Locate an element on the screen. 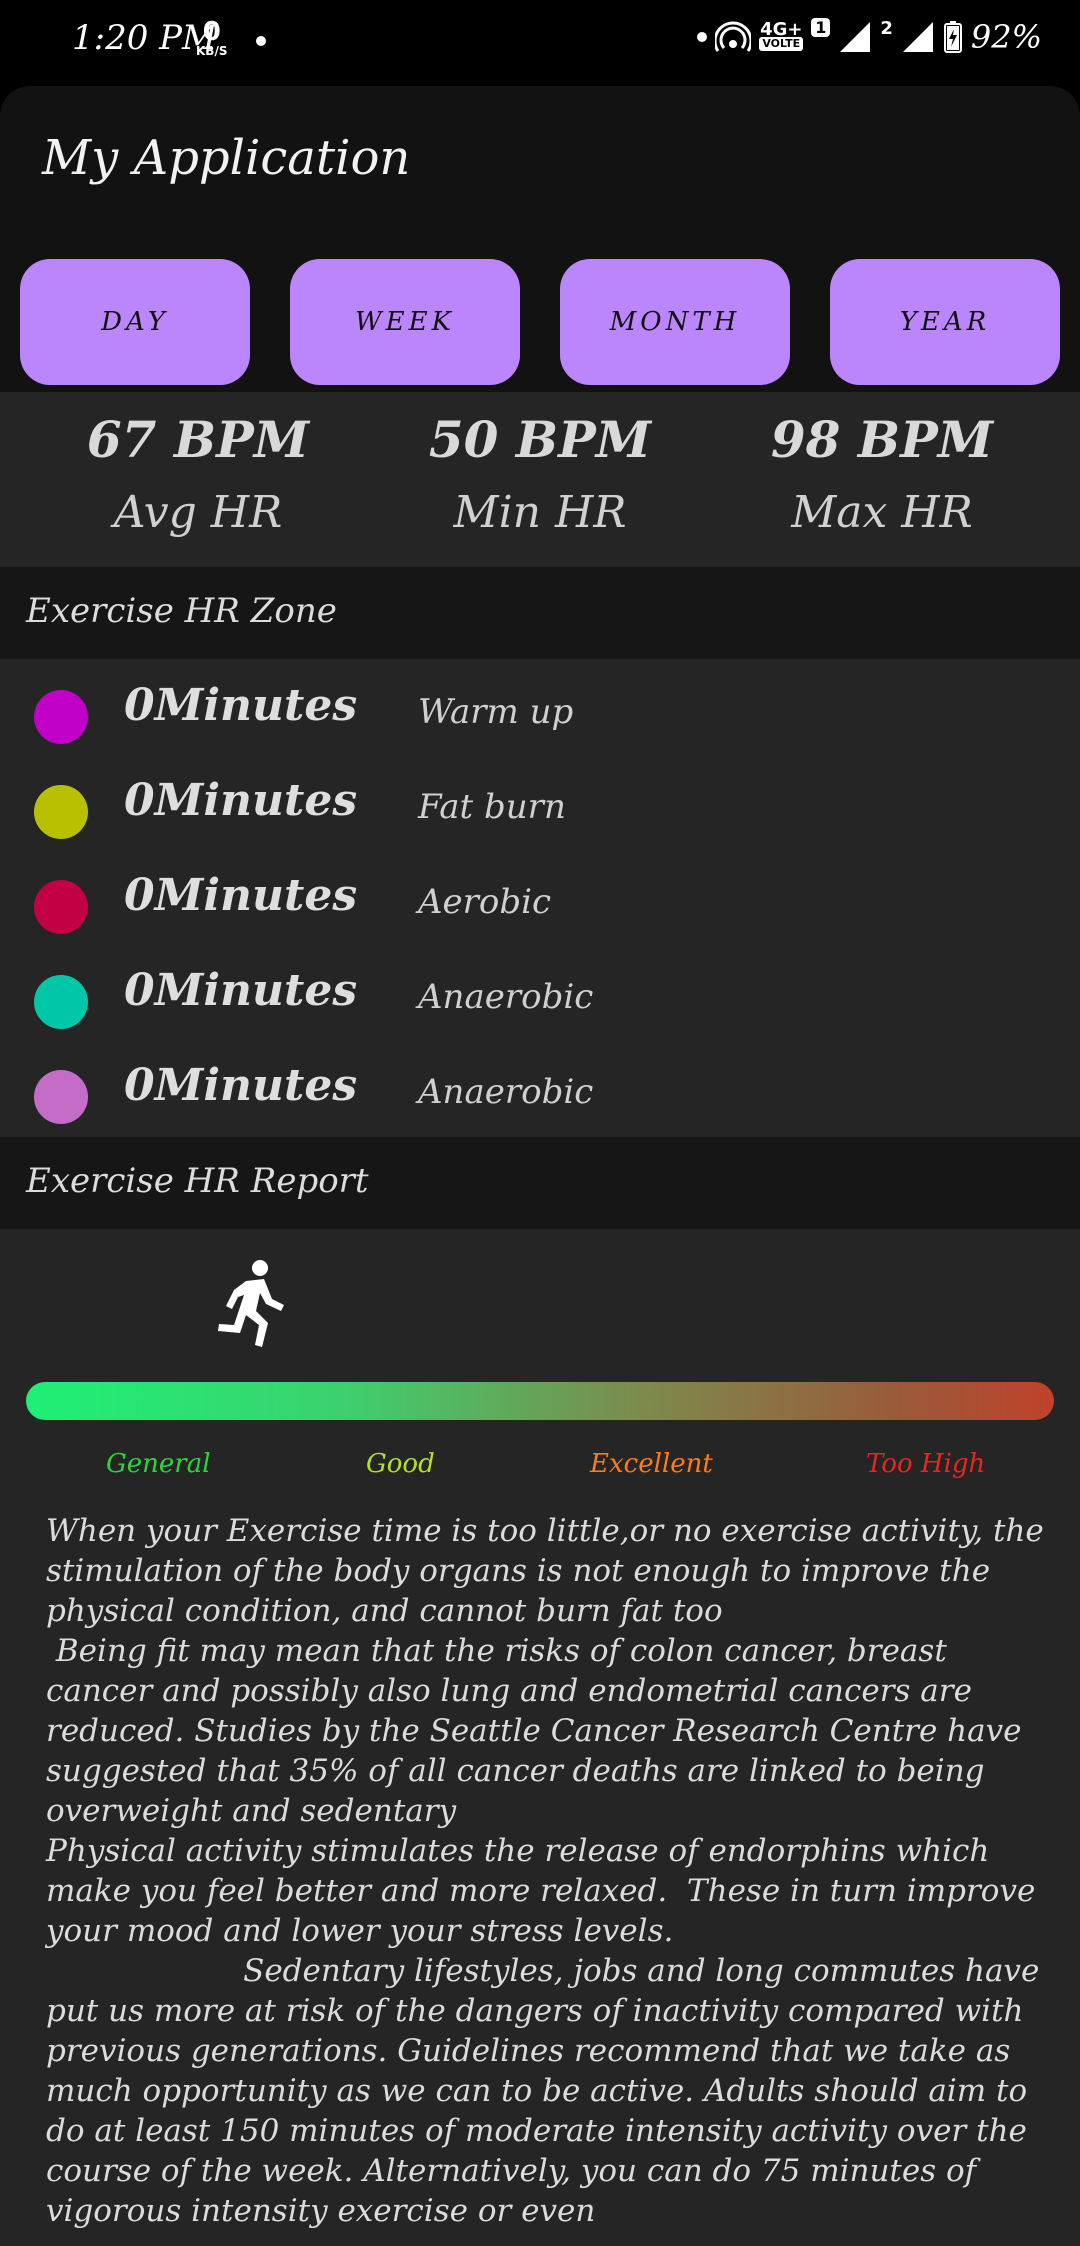 The height and width of the screenshot is (2246, 1080). sim2-label: 2 is located at coordinates (886, 28).